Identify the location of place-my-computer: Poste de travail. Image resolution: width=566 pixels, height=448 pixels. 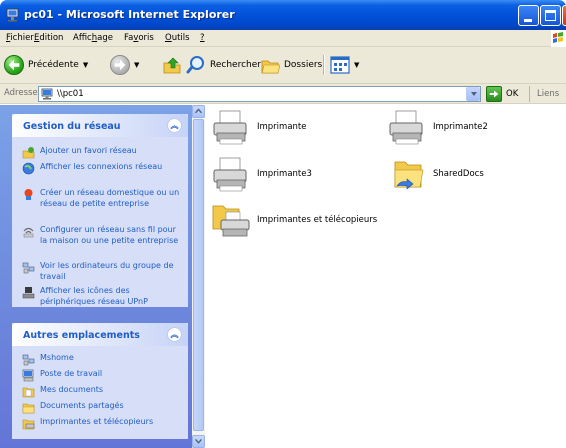
(102, 375).